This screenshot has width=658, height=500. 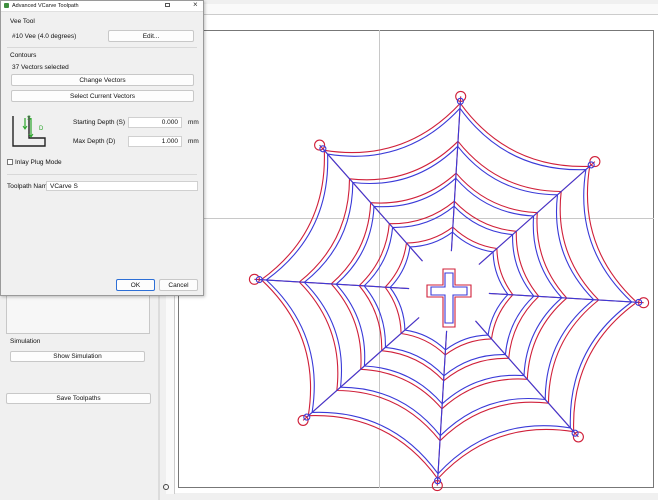 I want to click on center-cross, so click(x=449, y=298).